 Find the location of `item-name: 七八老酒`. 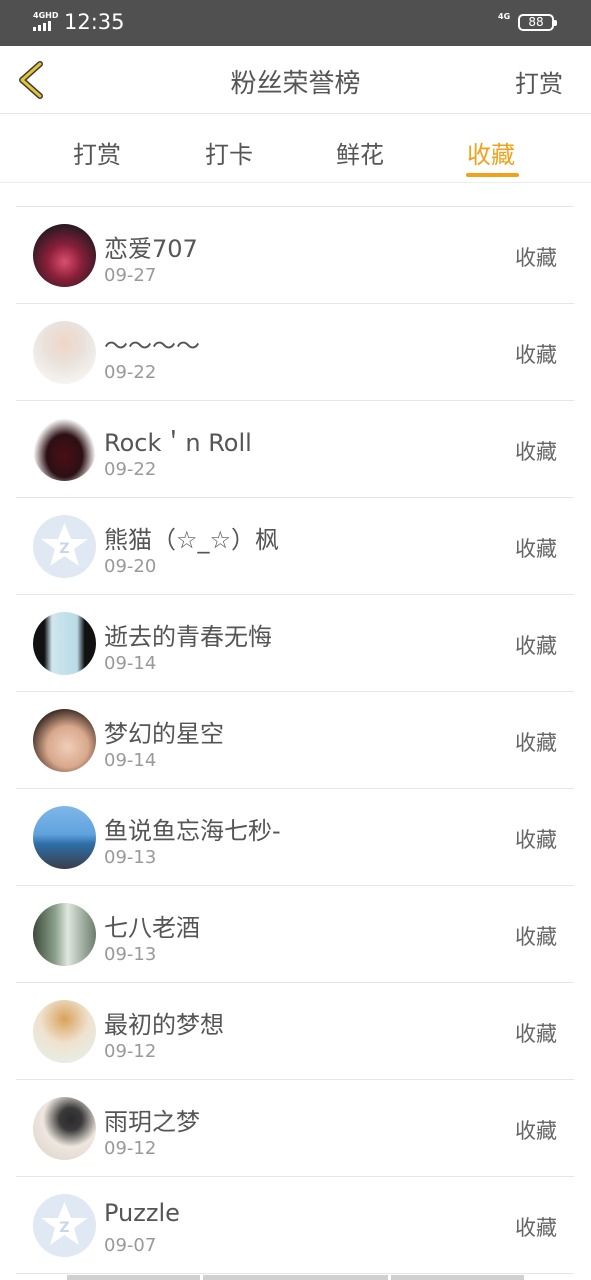

item-name: 七八老酒 is located at coordinates (152, 928).